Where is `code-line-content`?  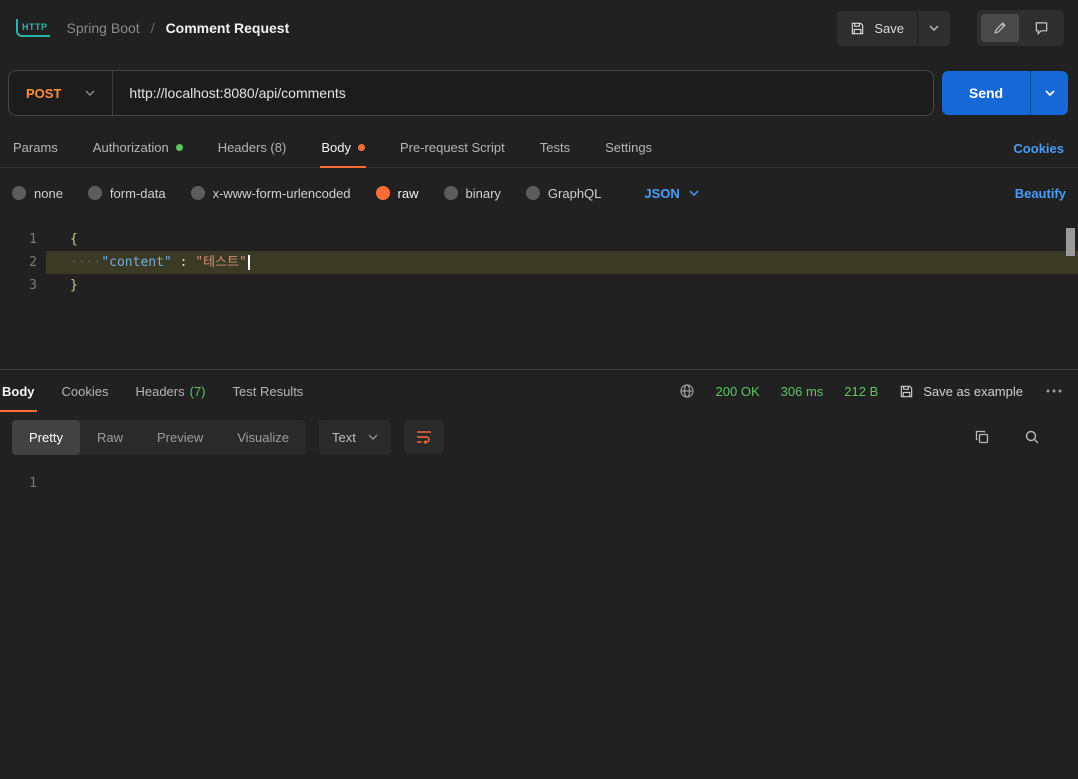
code-line-content is located at coordinates (562, 483).